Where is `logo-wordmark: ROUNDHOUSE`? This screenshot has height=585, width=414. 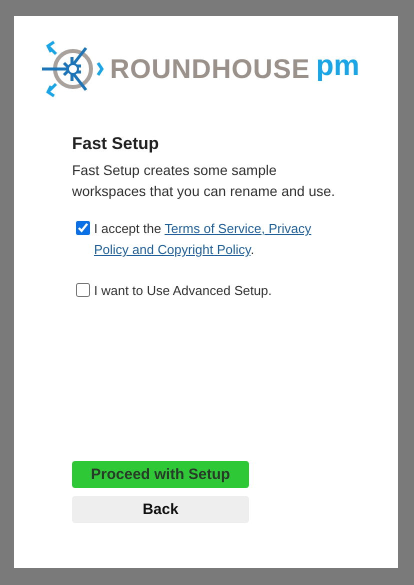
logo-wordmark: ROUNDHOUSE is located at coordinates (210, 69).